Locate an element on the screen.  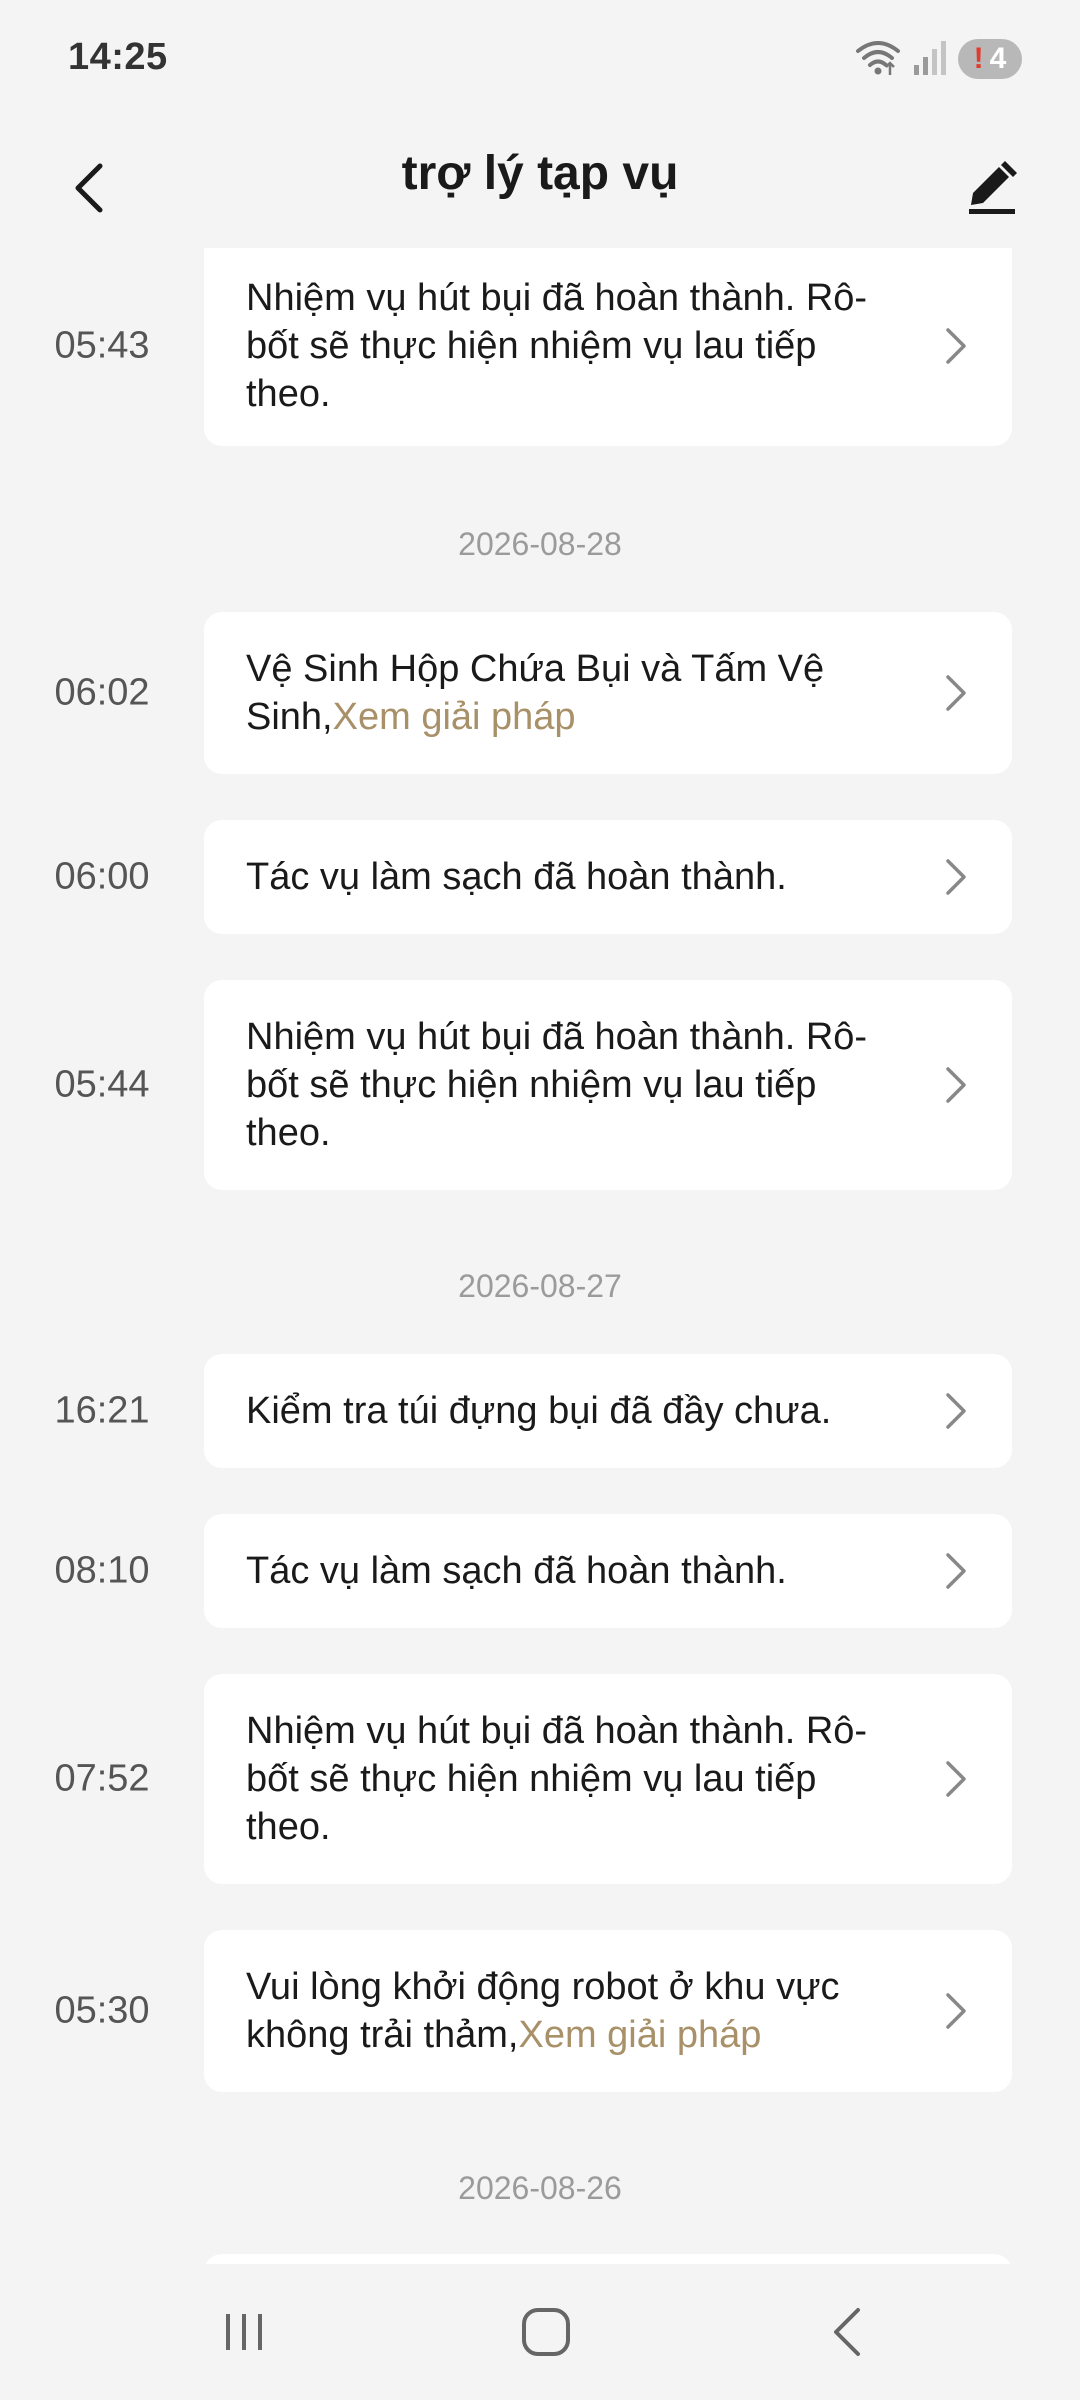
item-time: 06:02 is located at coordinates (102, 692).